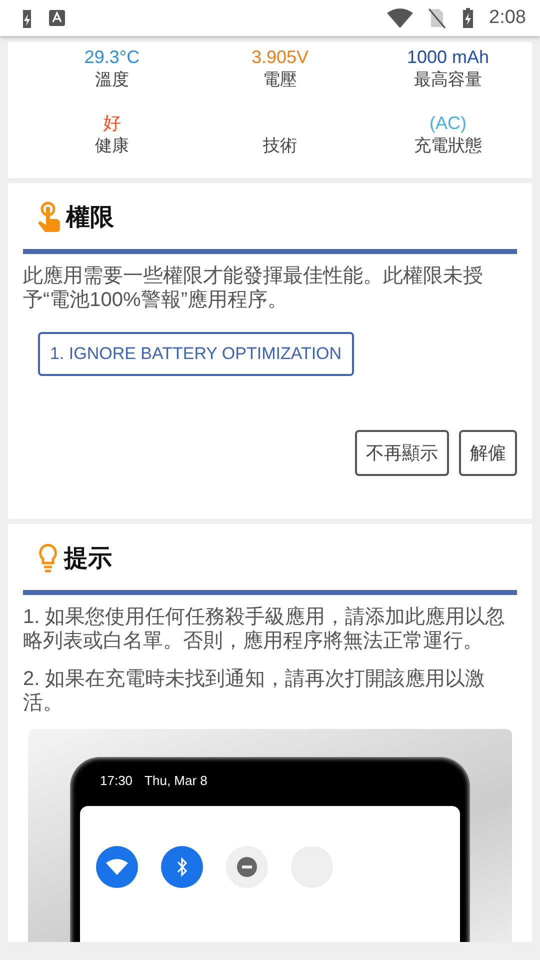  I want to click on tip-text: 1. 如果您使用任何任務殺手級應用，請添加此應用以忽略列表或白名單。否則，應用程序將無法正常運行。, so click(264, 629).